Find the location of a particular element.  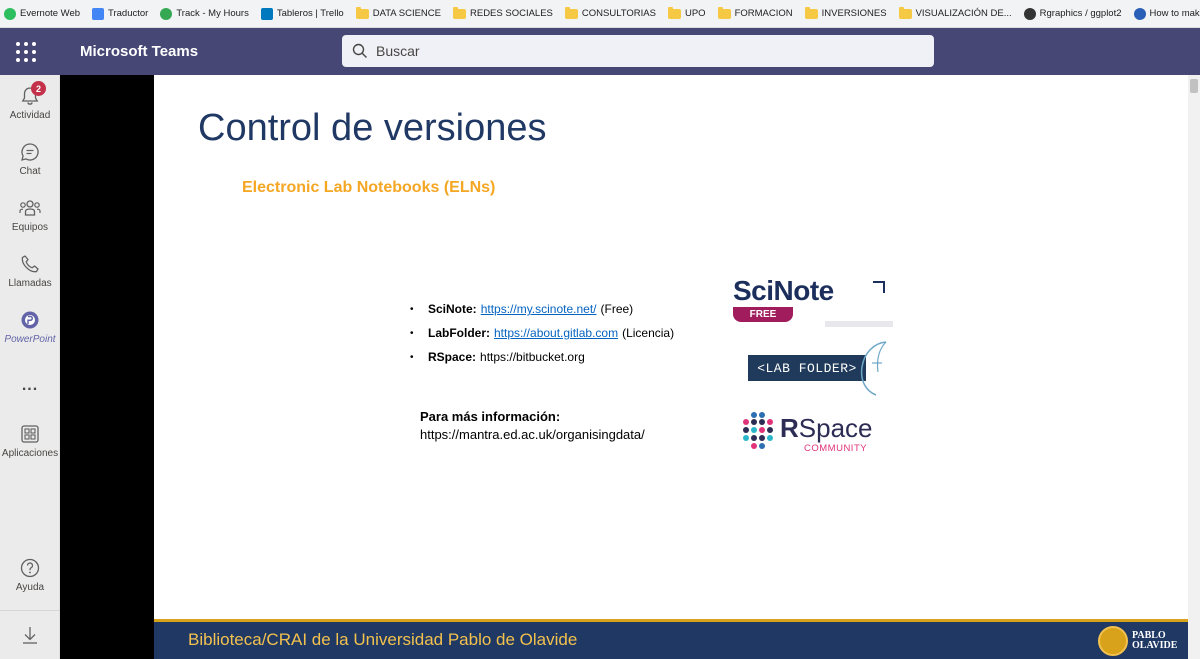

trello-icon is located at coordinates (266, 13).